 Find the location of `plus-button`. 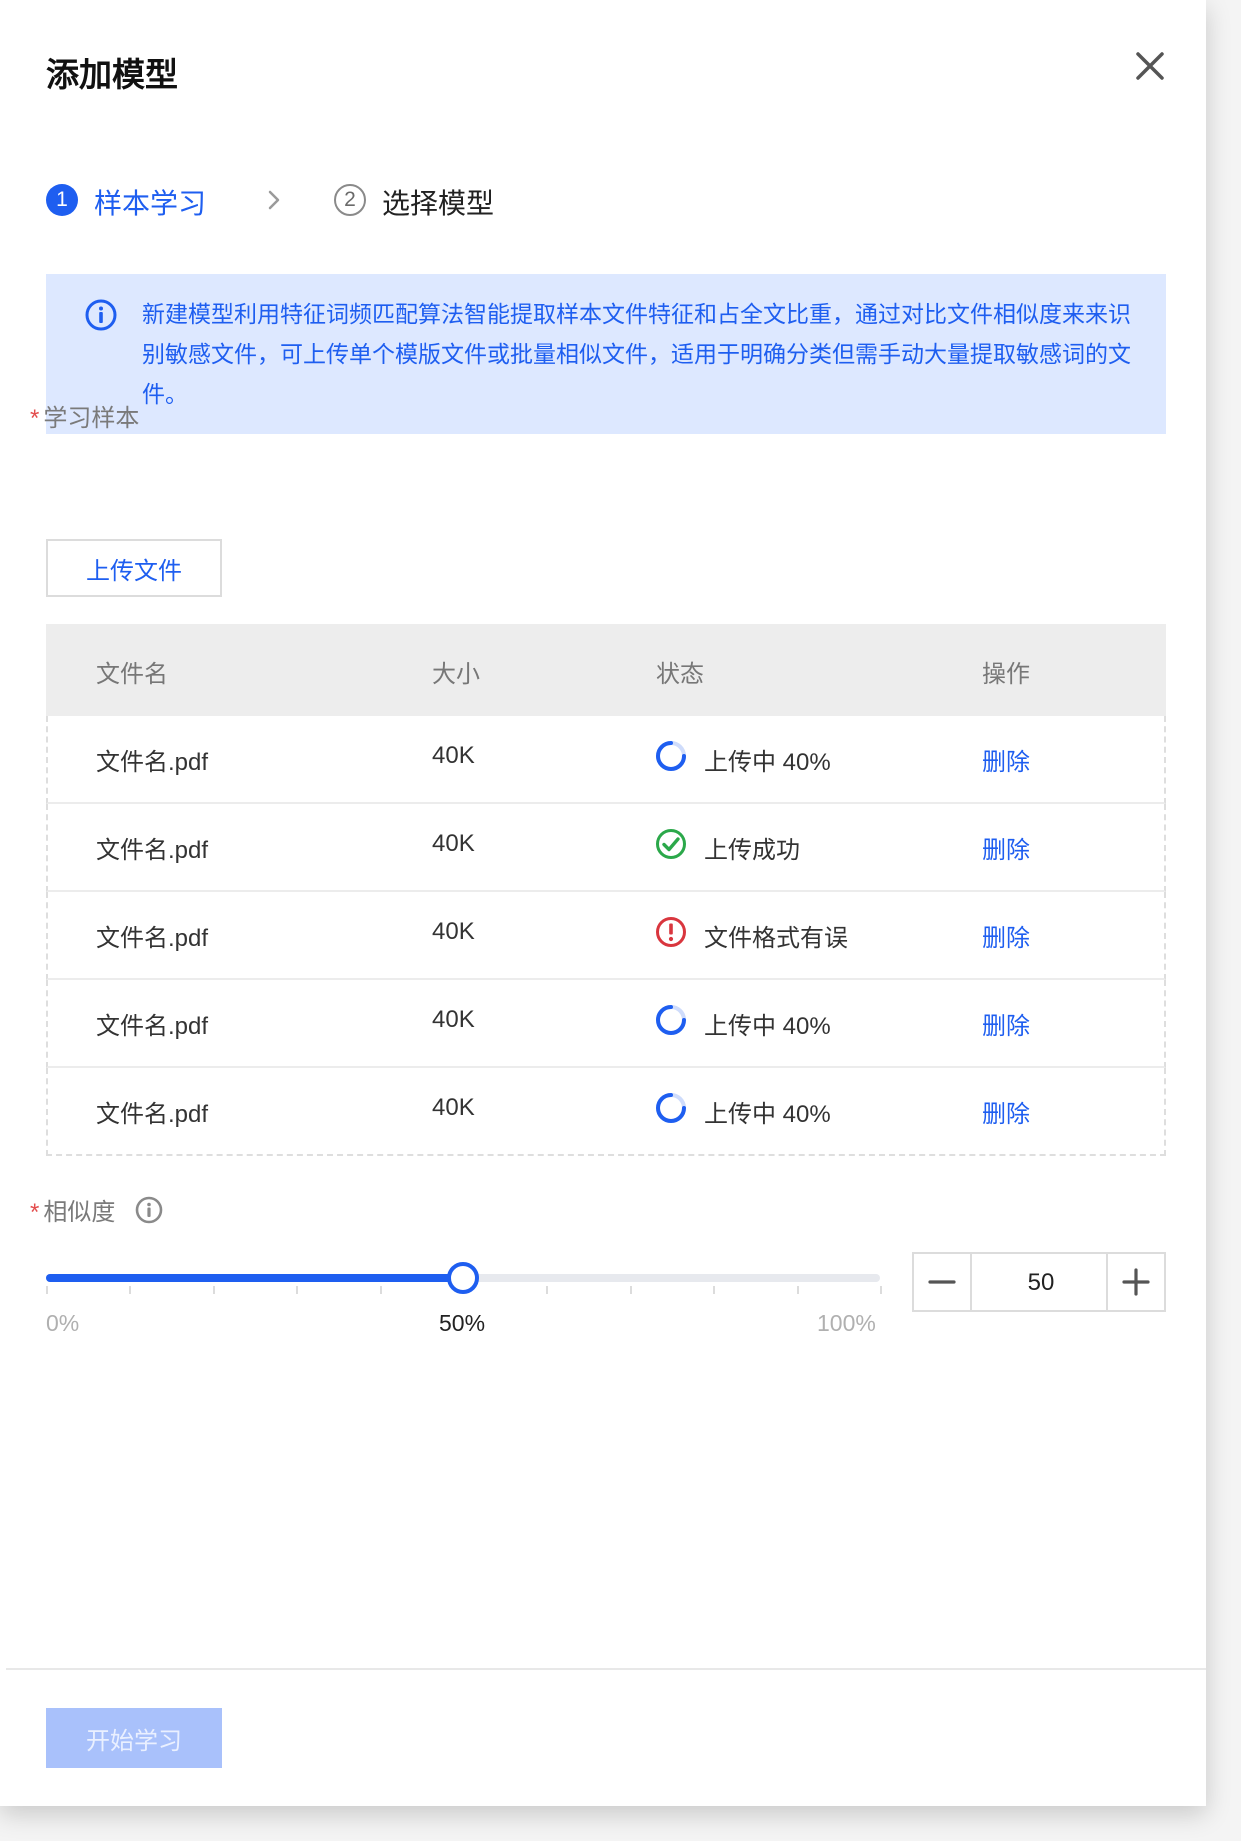

plus-button is located at coordinates (1135, 1282).